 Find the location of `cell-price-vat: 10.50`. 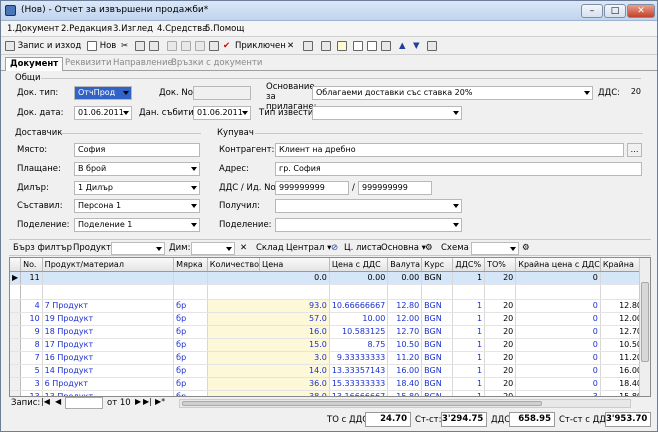

cell-price-vat: 10.50 is located at coordinates (405, 345).